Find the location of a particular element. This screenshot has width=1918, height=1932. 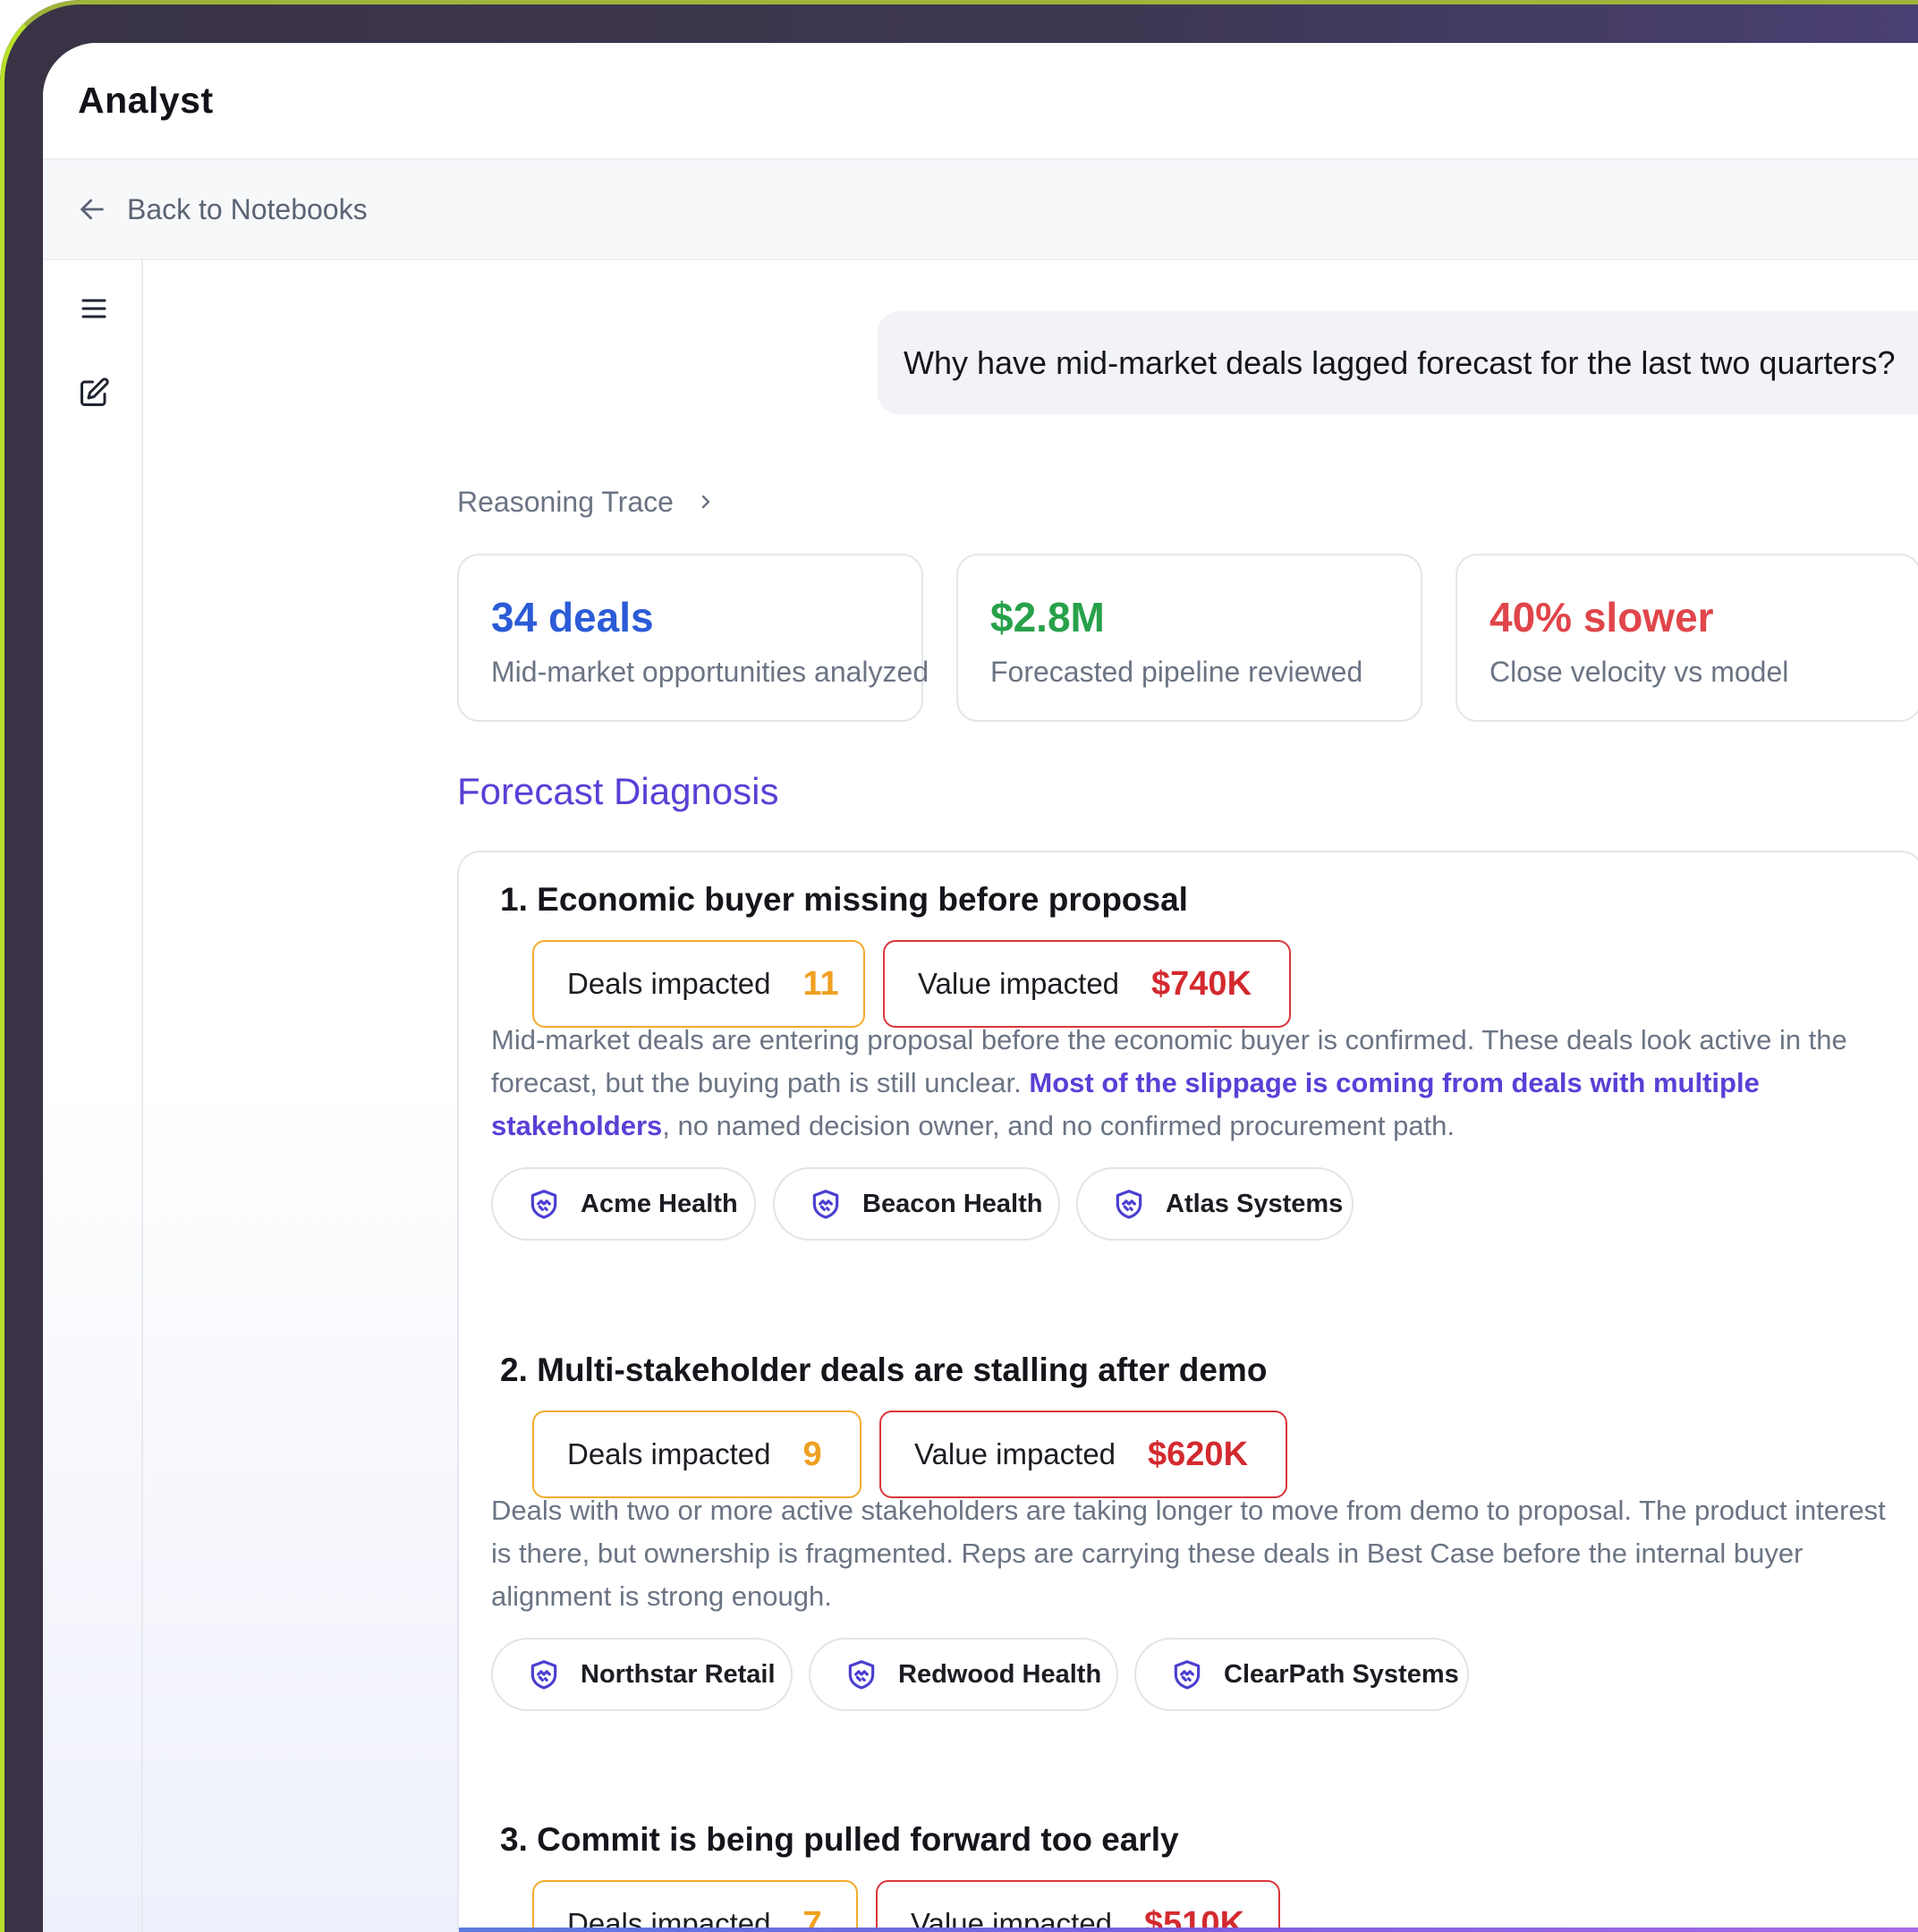

account-chip: Acme Health is located at coordinates (623, 1204).